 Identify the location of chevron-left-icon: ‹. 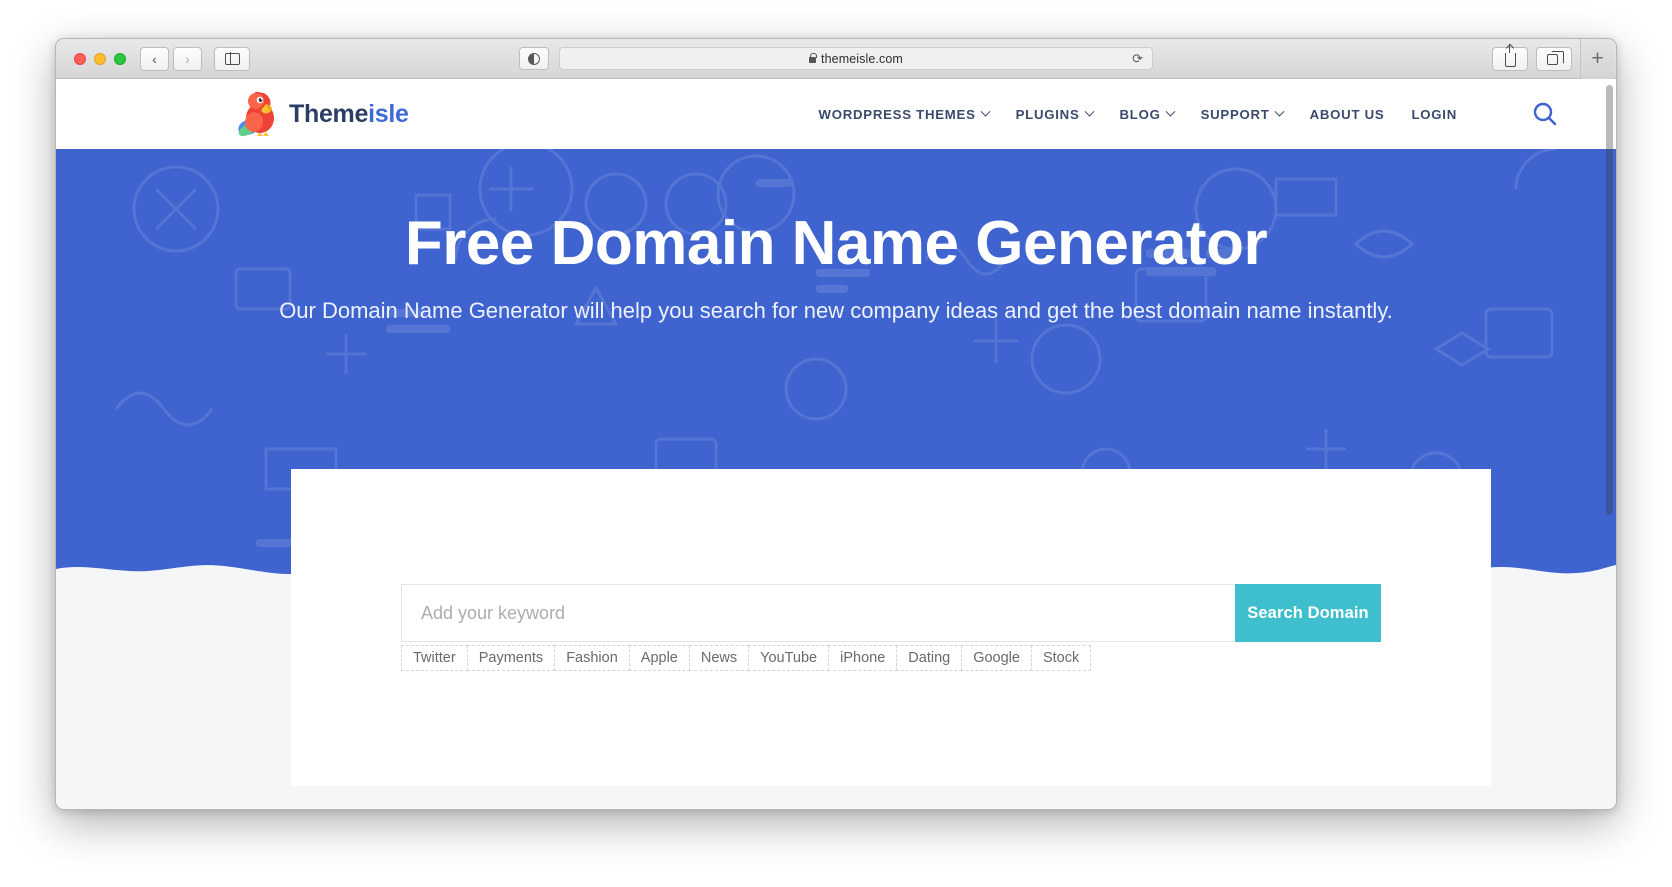
(154, 58).